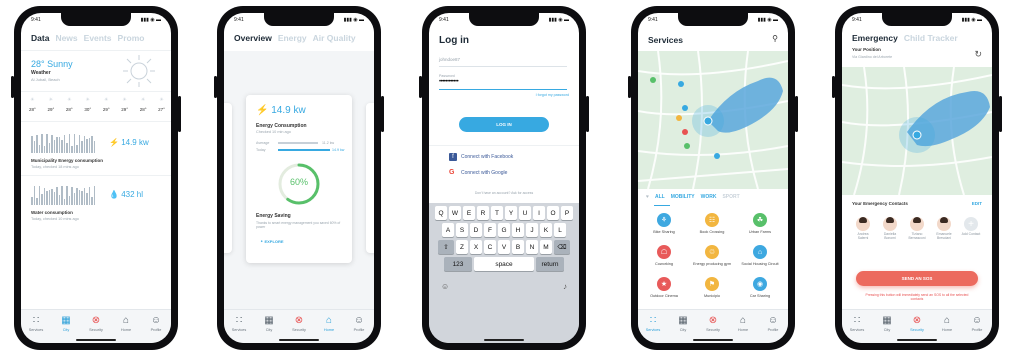 Image resolution: width=1009 pixels, height=355 pixels. What do you see at coordinates (98, 38) in the screenshot?
I see `tab-events: Events` at bounding box center [98, 38].